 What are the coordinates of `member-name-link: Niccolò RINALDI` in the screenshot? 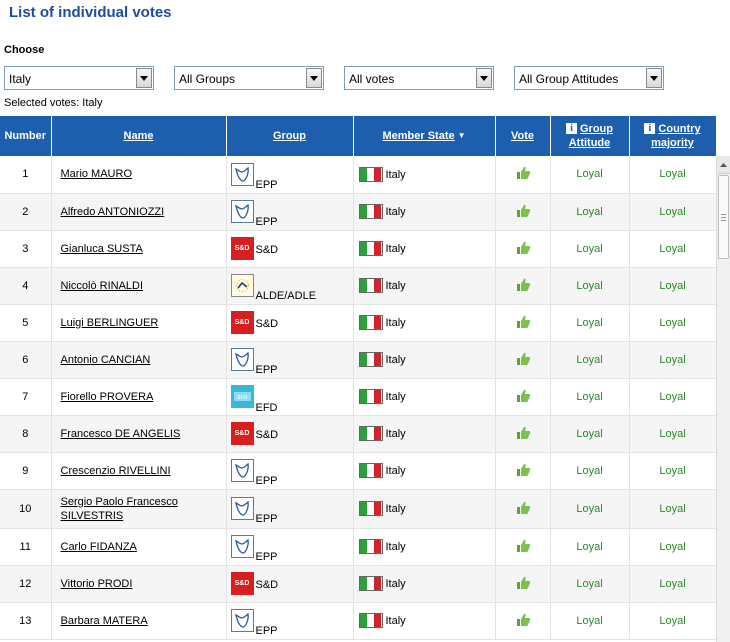 It's located at (102, 286).